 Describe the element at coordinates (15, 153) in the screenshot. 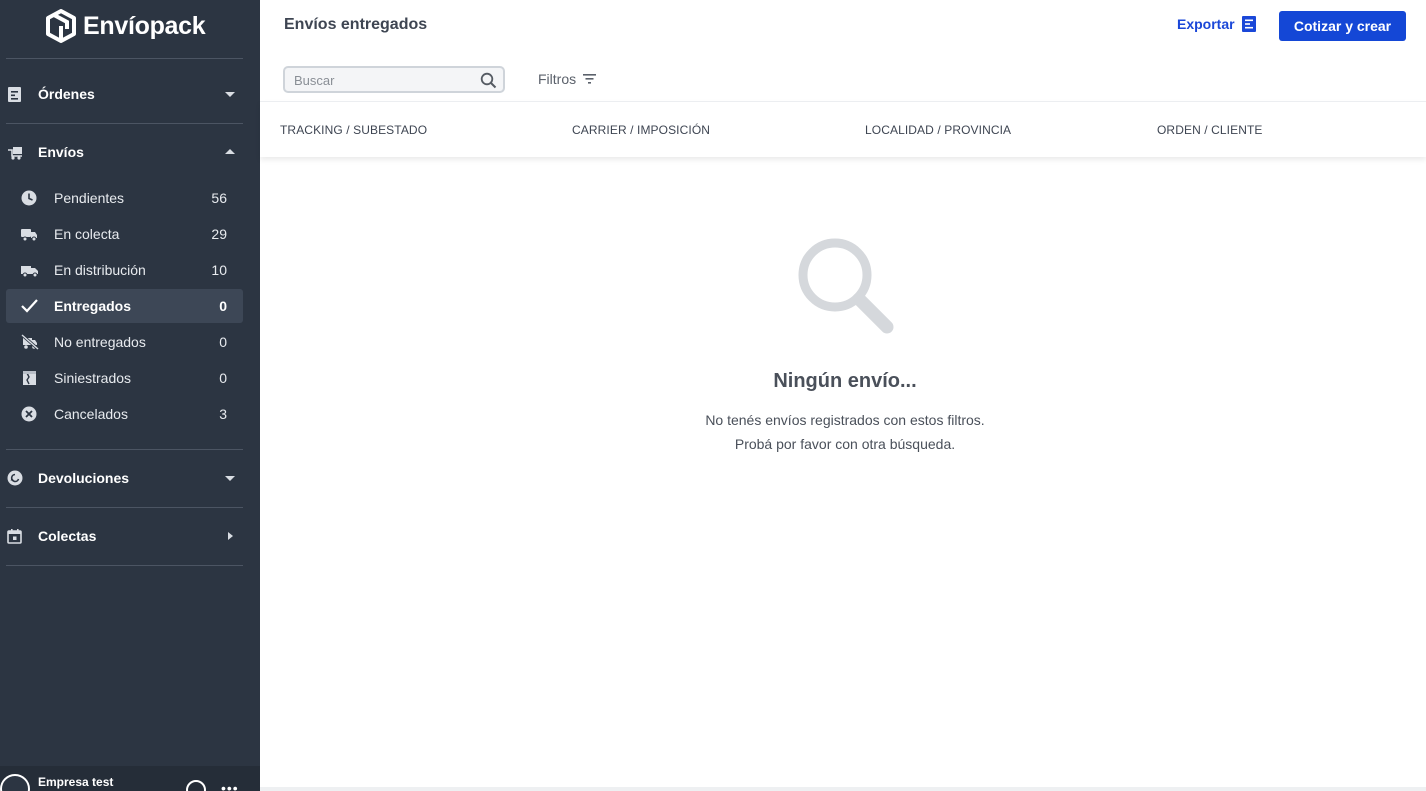

I see `truck-box-icon` at that location.